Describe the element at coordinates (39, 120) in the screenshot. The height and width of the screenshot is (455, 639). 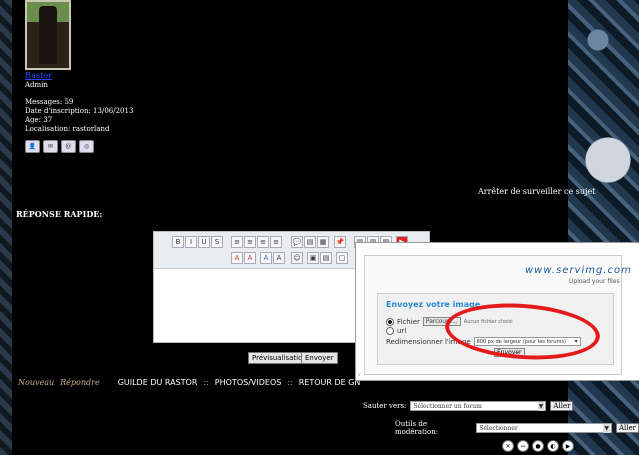
I see `user-age: Age: 37` at that location.